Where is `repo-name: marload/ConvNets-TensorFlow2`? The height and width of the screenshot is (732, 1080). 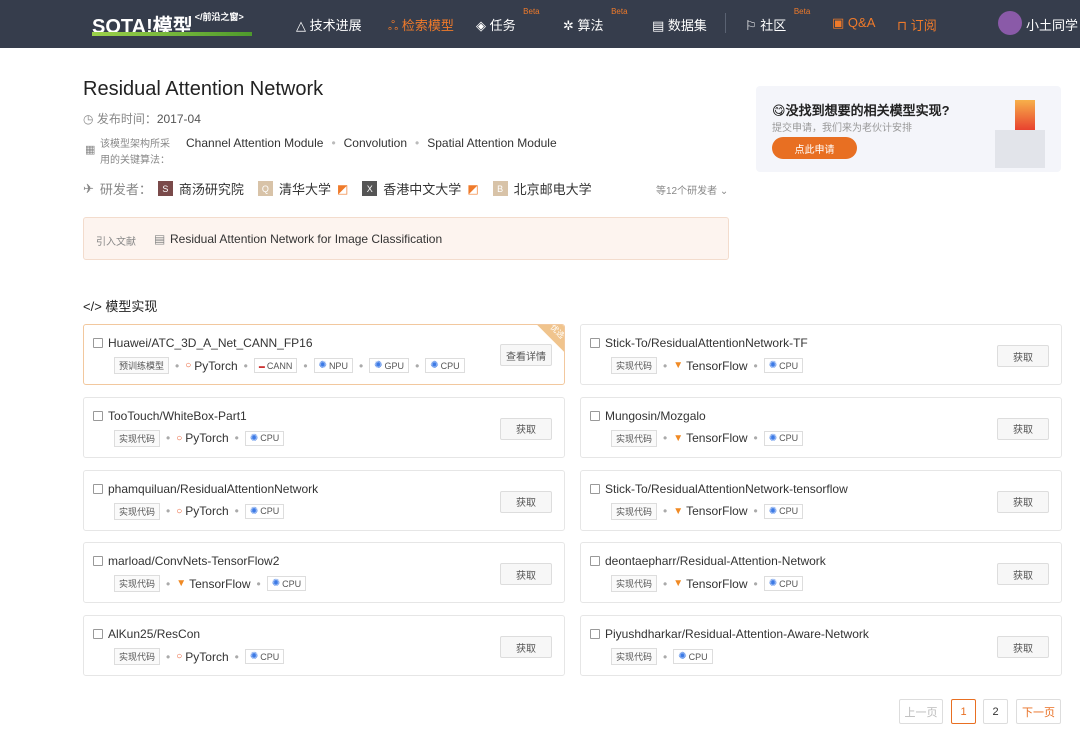
repo-name: marload/ConvNets-TensorFlow2 is located at coordinates (193, 561).